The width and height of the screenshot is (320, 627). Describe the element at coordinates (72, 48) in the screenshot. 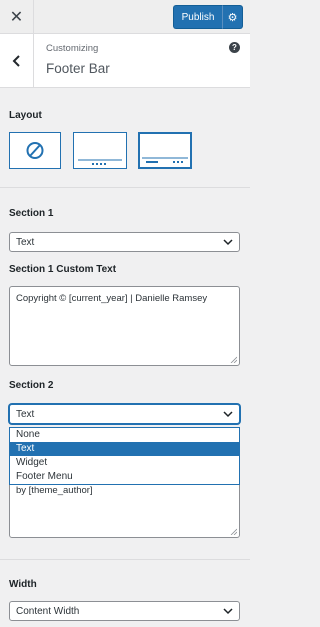

I see `breadcrumb: Customizing` at that location.